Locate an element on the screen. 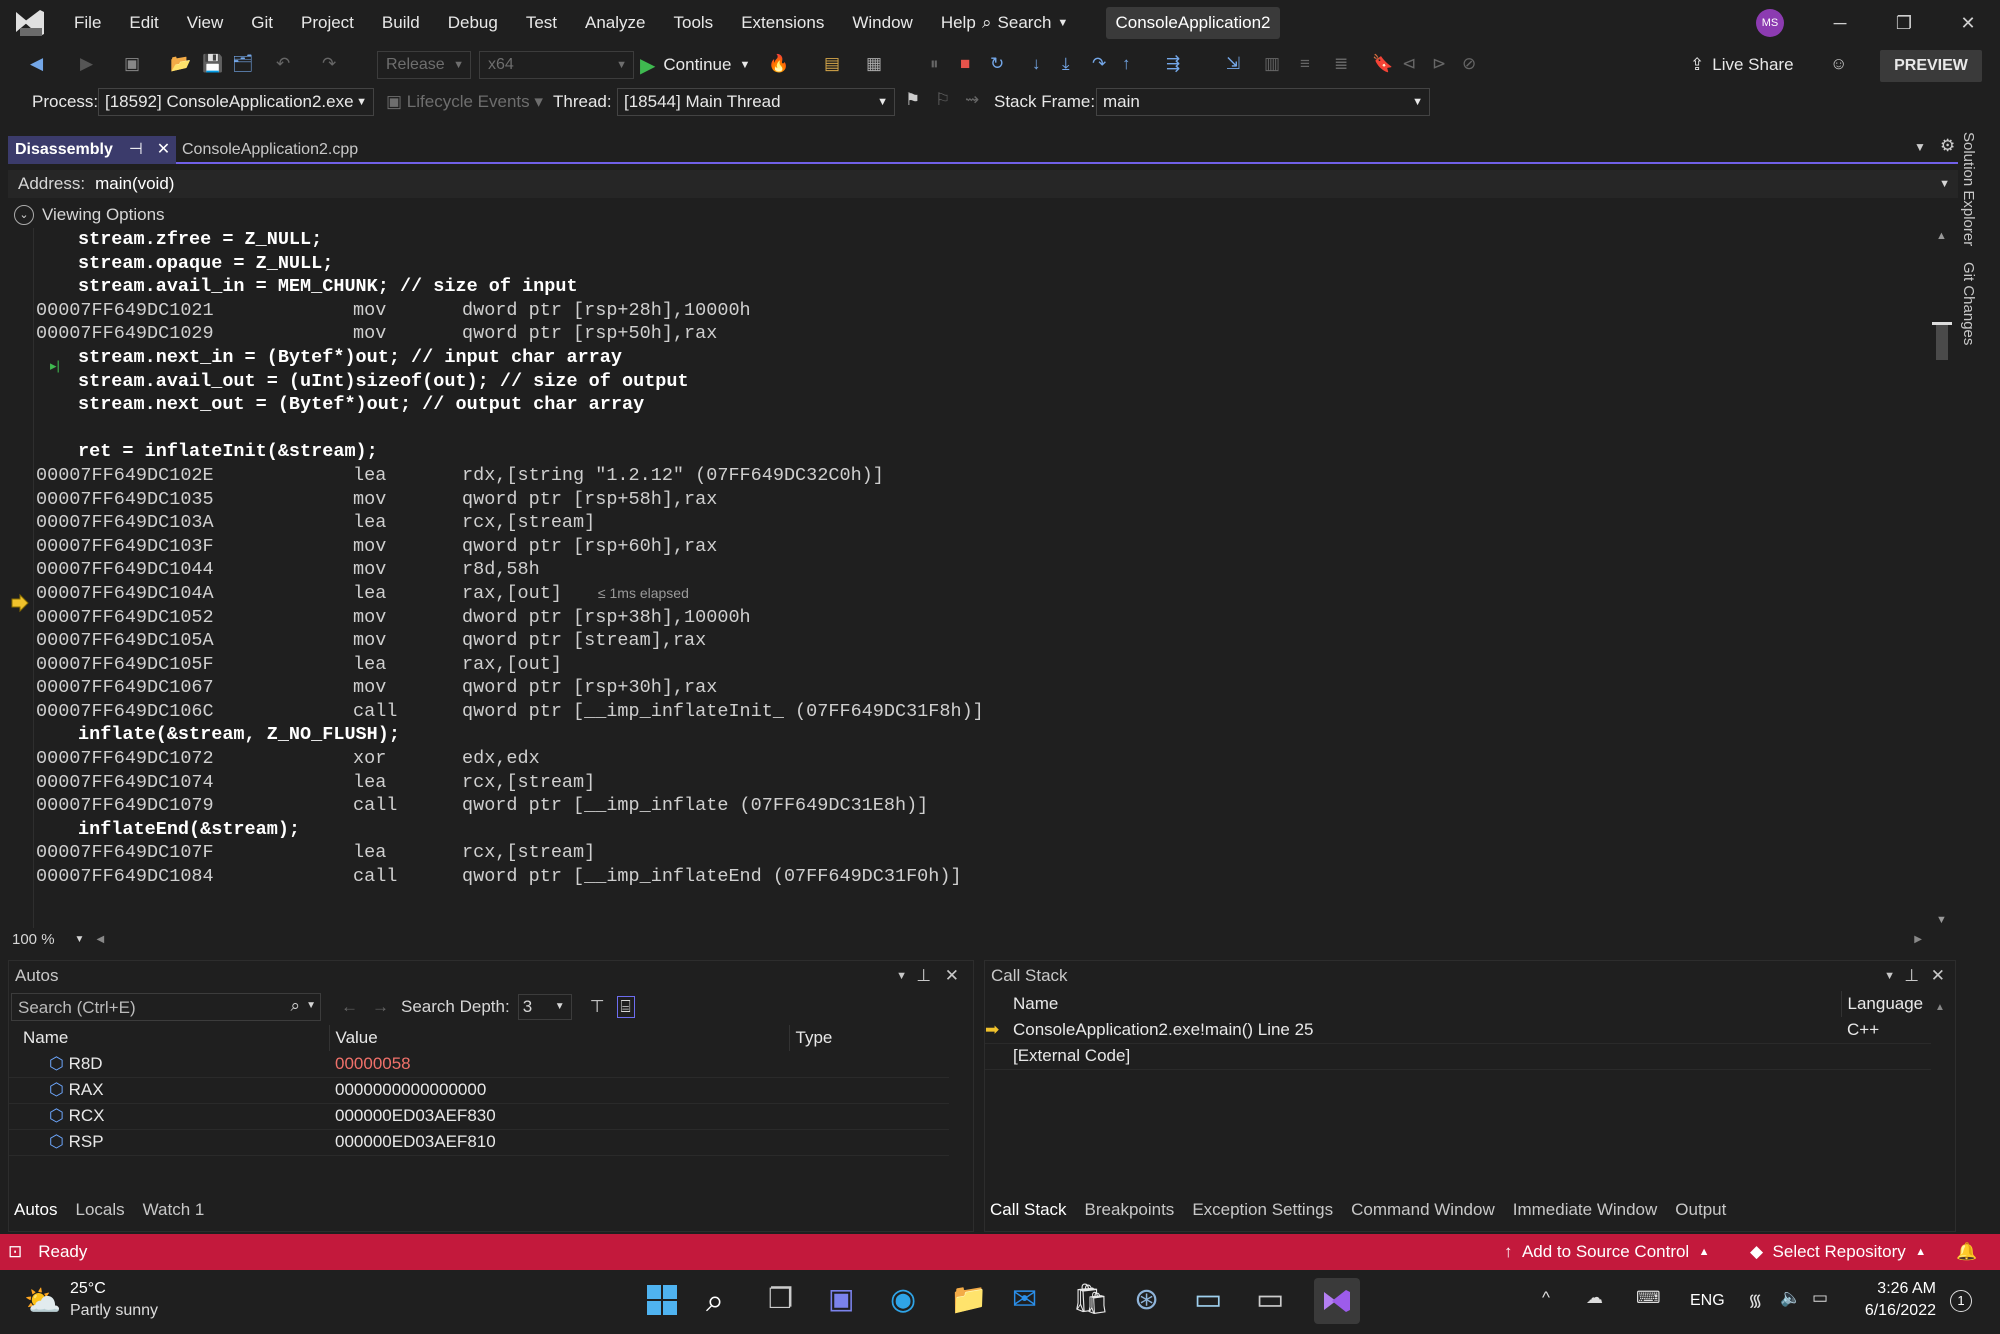 This screenshot has height=1334, width=2000. gear-icon: ⚙ is located at coordinates (1947, 146).